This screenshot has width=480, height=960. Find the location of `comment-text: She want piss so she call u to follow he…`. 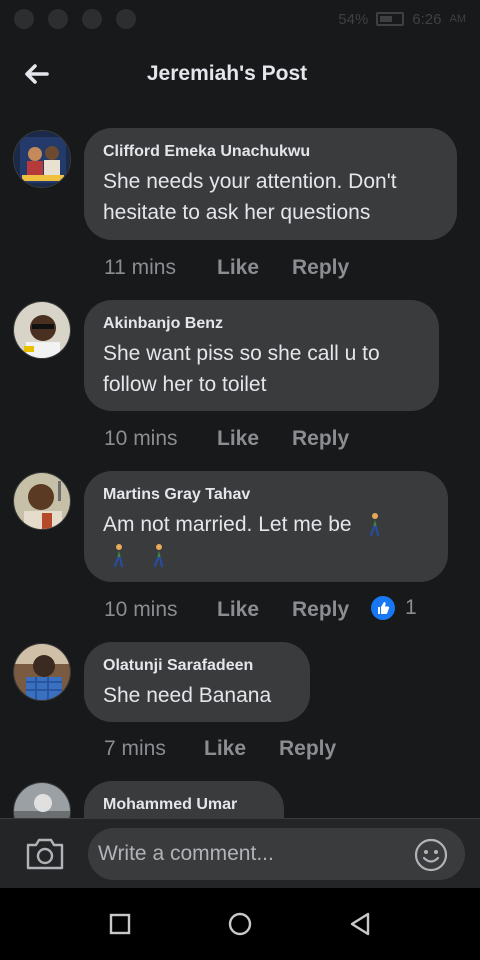

comment-text: She want piss so she call u to follow he… is located at coordinates (241, 369).